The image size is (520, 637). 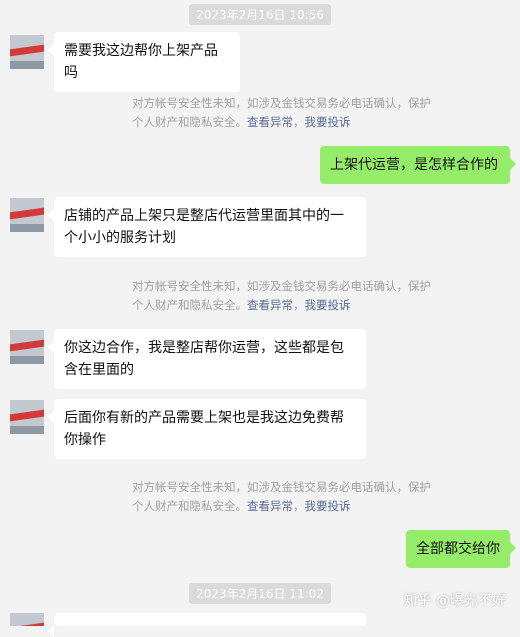 I want to click on outgoing-message-bubble: 上架代运营，是怎样合作的, so click(x=418, y=165).